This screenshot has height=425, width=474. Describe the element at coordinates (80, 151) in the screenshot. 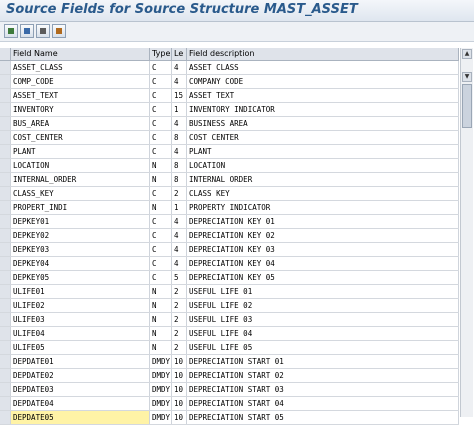

I see `field-name-cell: PLANT` at that location.